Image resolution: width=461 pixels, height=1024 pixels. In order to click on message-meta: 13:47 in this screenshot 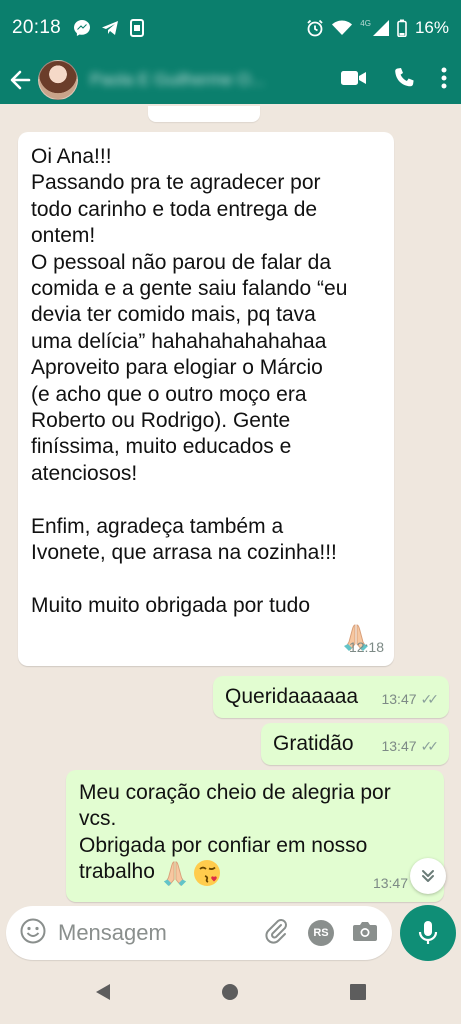, I will do `click(390, 883)`.